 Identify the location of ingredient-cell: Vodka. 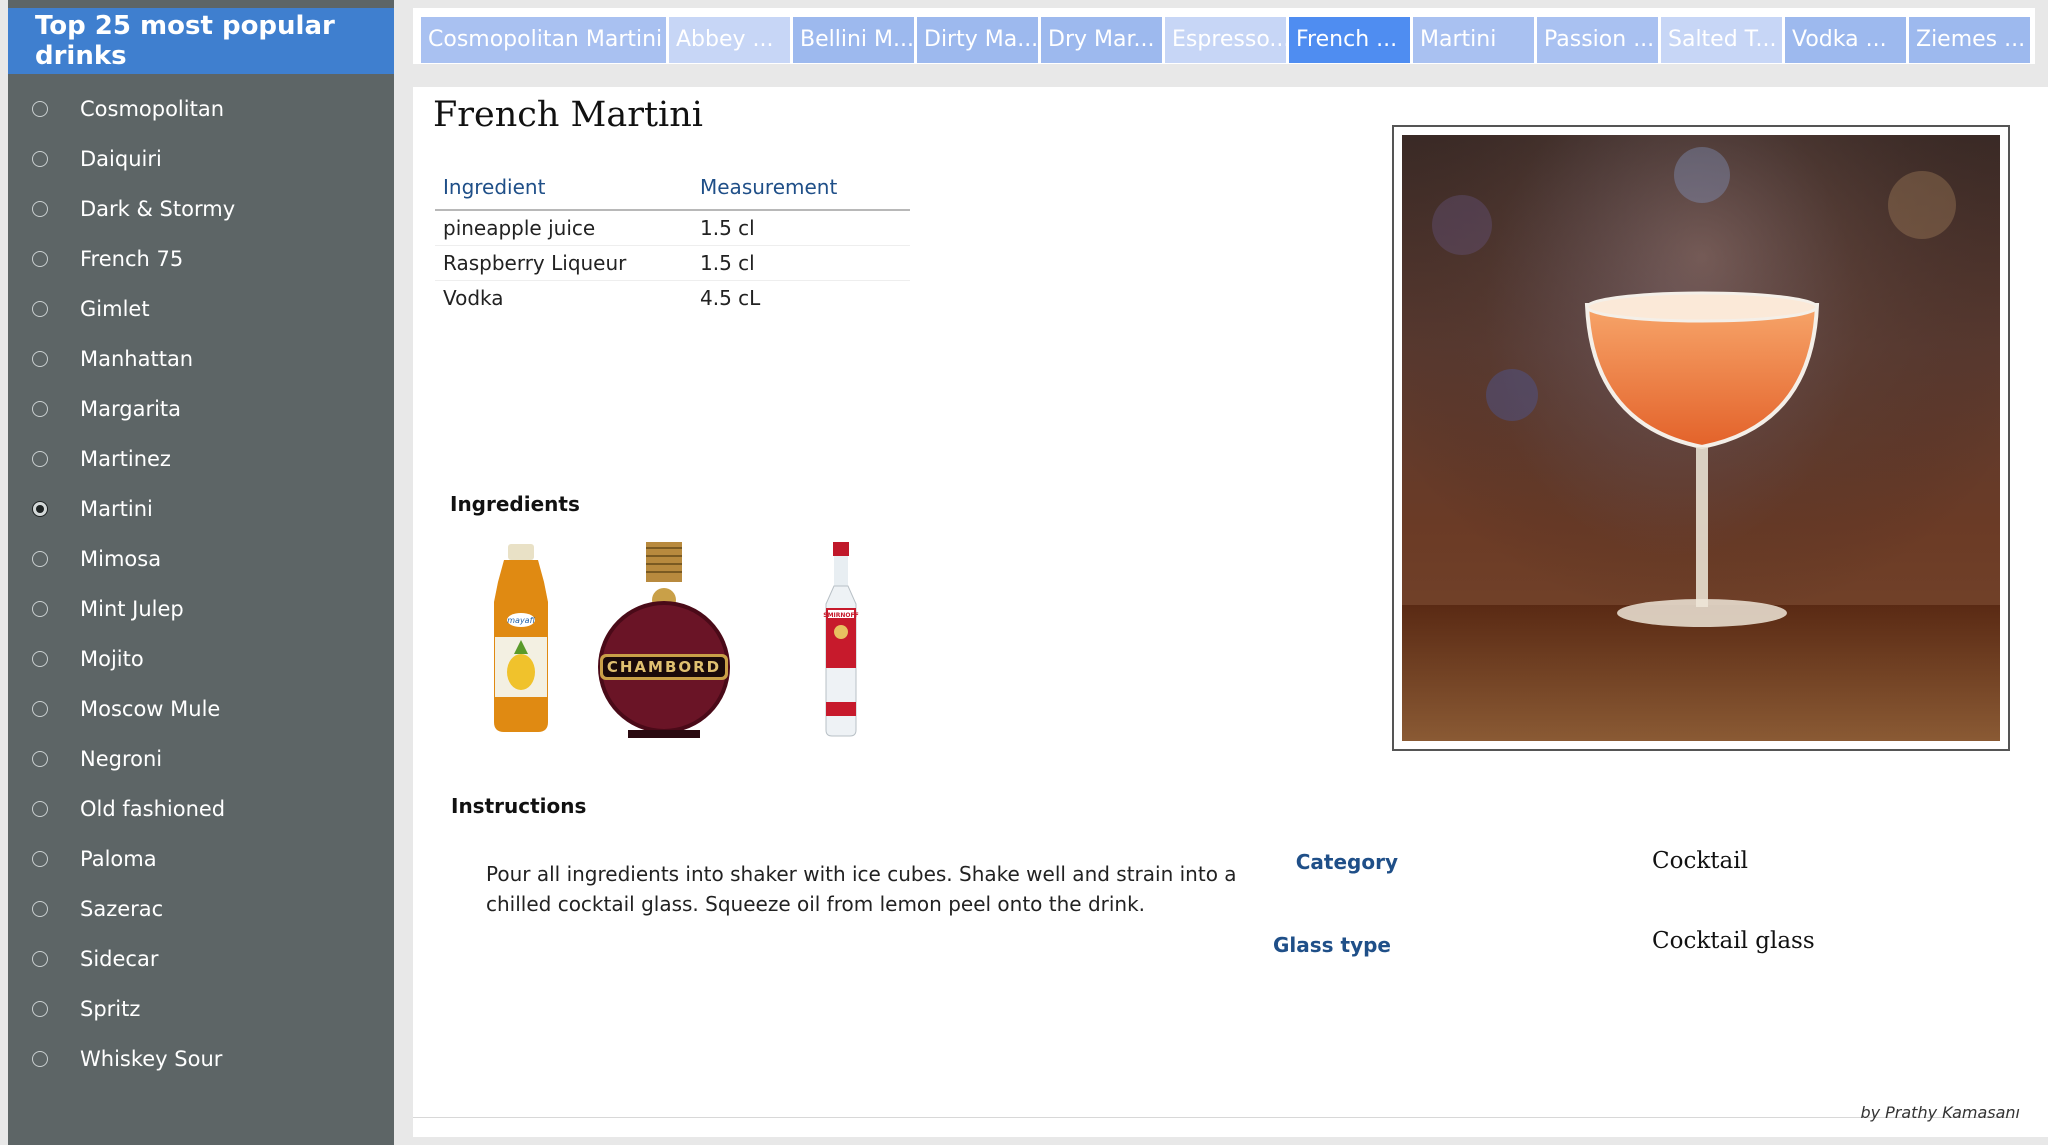
(473, 298).